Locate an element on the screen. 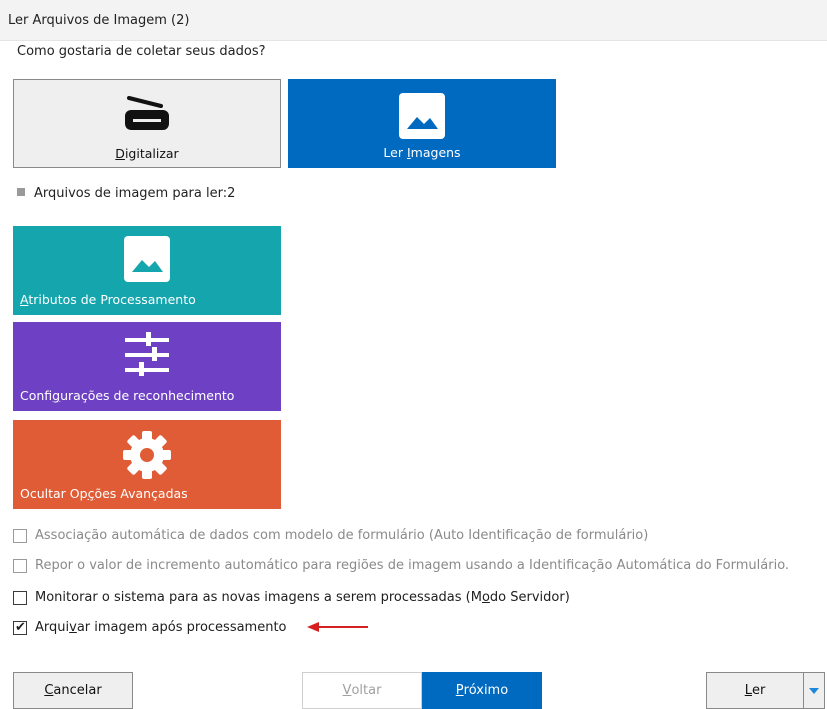  read-dropdown-button is located at coordinates (814, 690).